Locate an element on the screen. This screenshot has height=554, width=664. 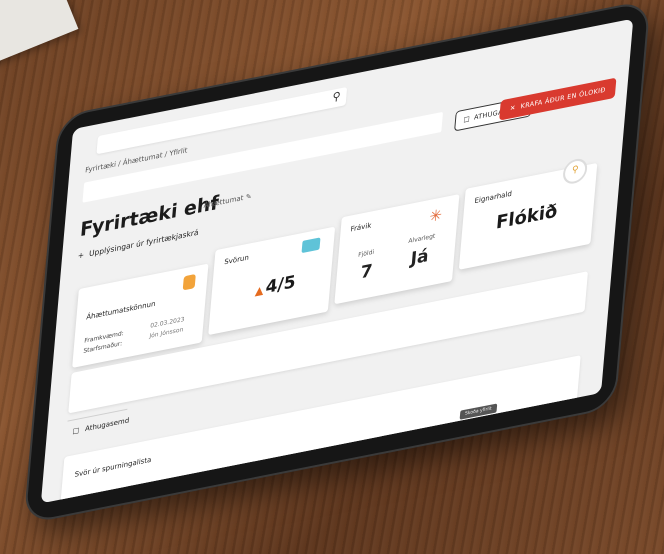
risk-card-label: Áhættumatskönnun is located at coordinates (120, 310).